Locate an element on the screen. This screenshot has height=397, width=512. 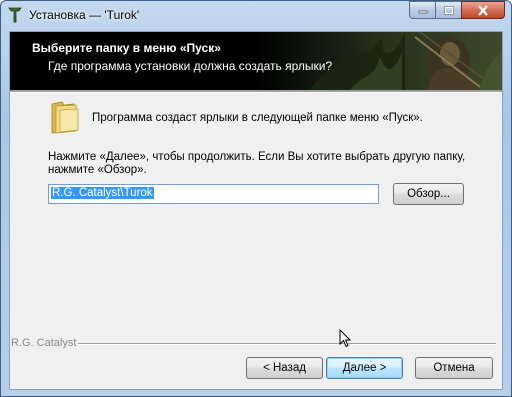
page-title: Выберите папку в меню «Пуск» is located at coordinates (126, 48).